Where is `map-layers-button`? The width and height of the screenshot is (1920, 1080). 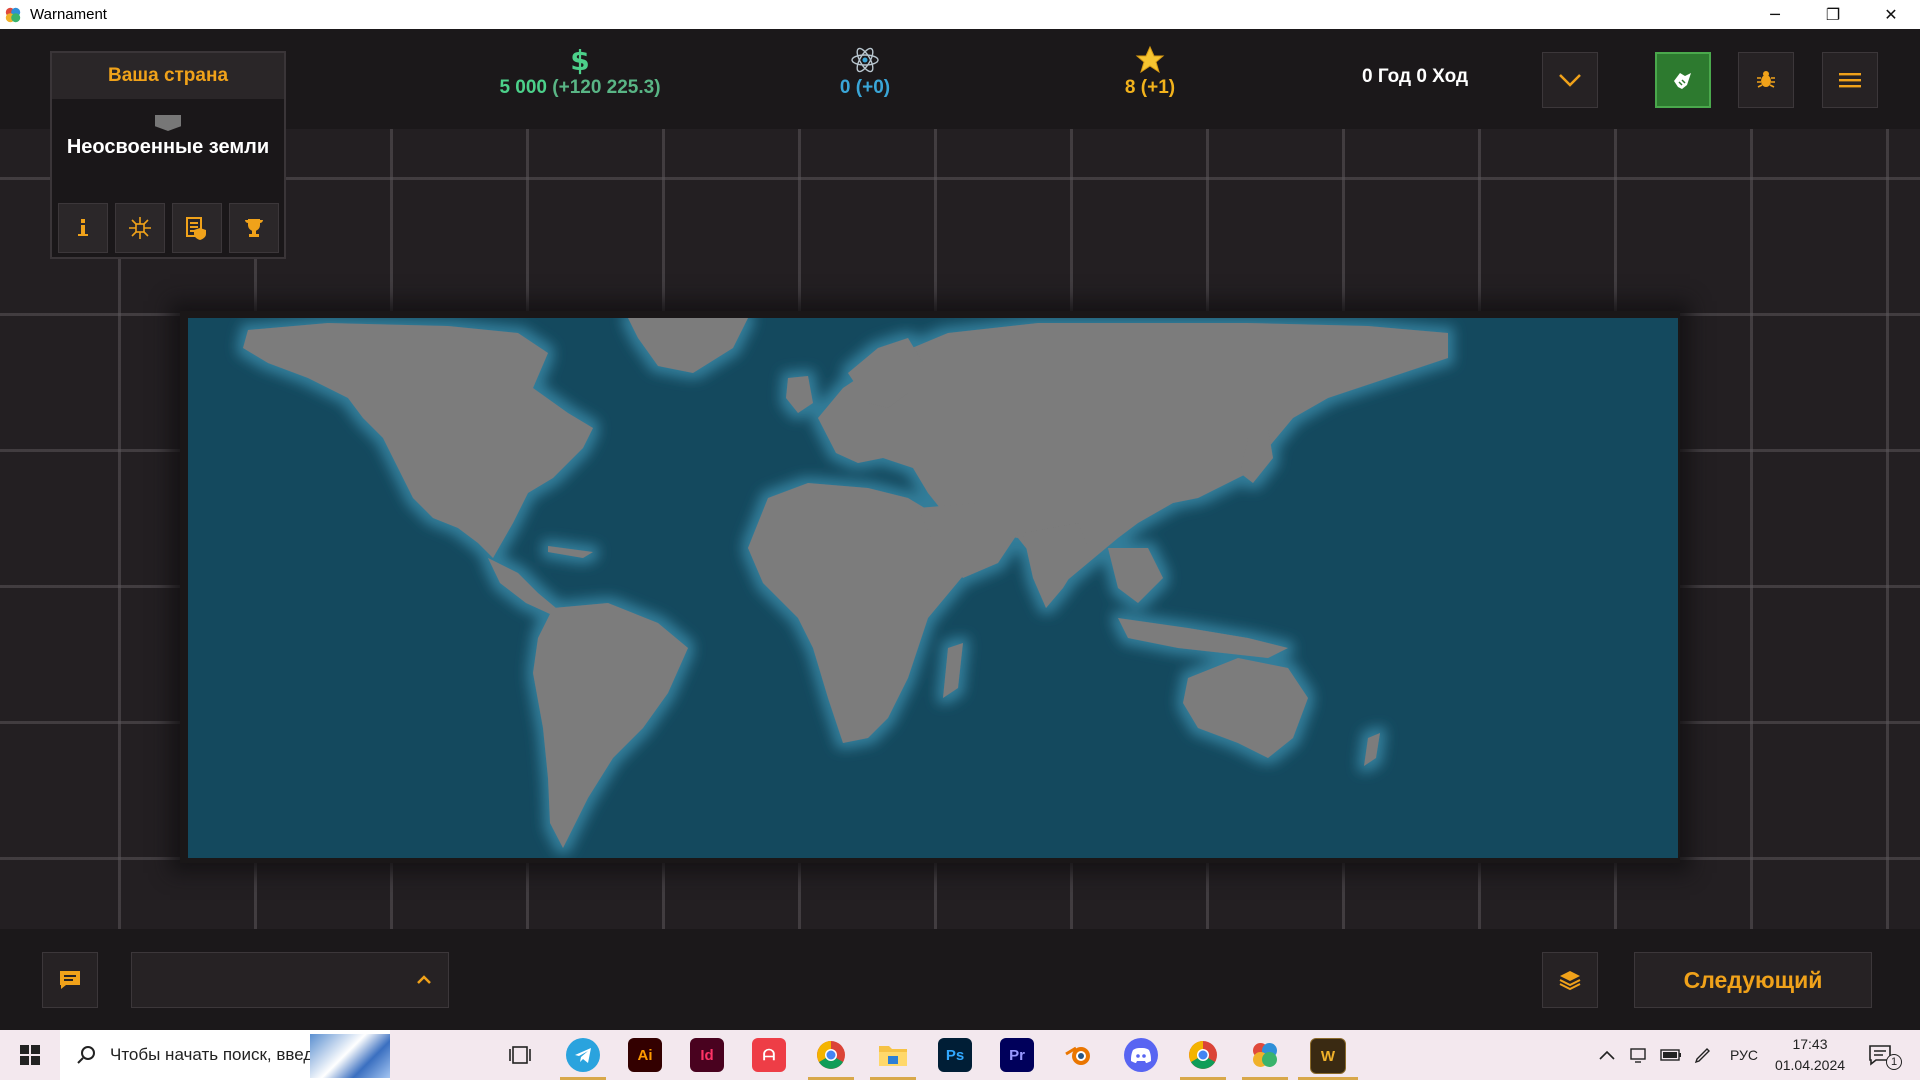
map-layers-button is located at coordinates (1570, 980).